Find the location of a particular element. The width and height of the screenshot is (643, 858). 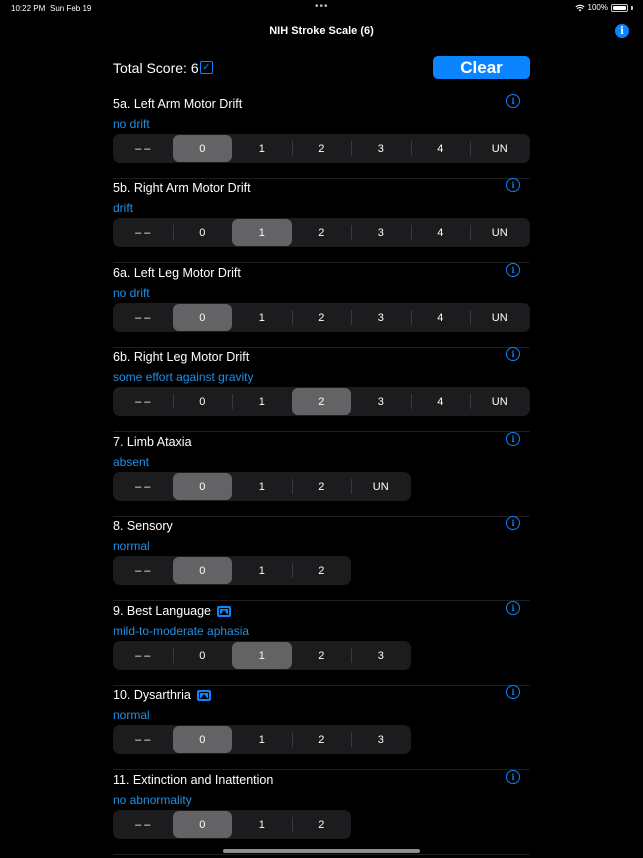

clear-button: Clear is located at coordinates (481, 67).